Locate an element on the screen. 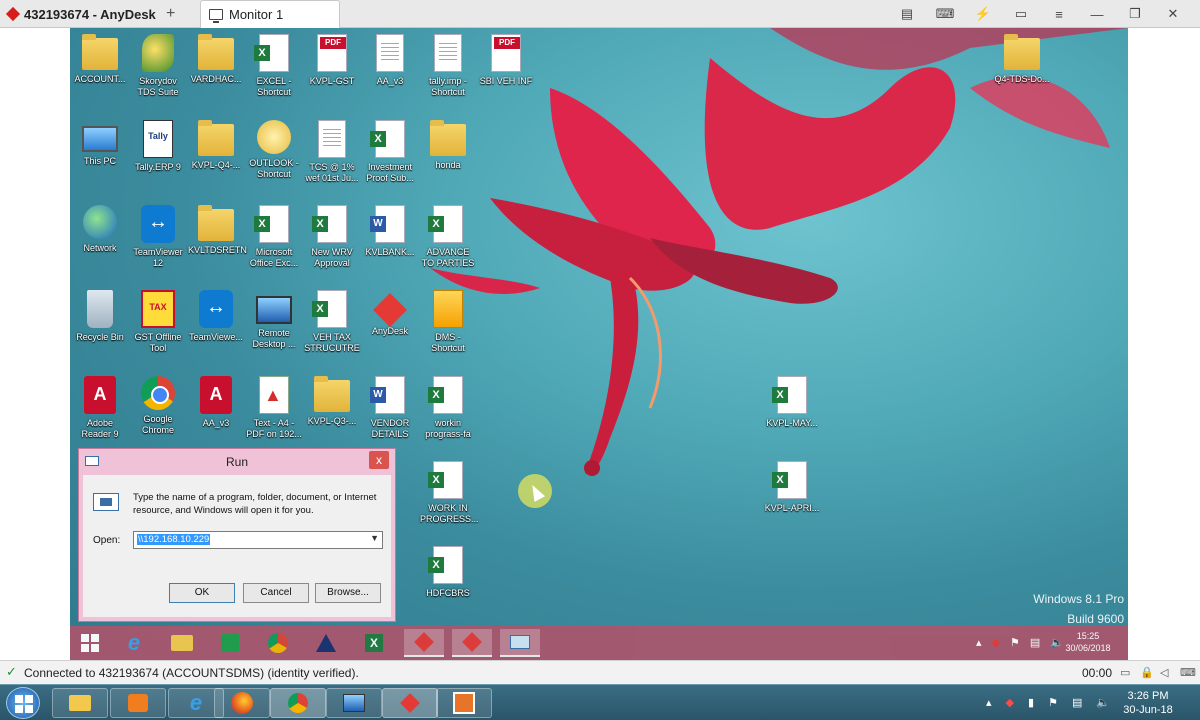  ok-button: OK is located at coordinates (202, 593).